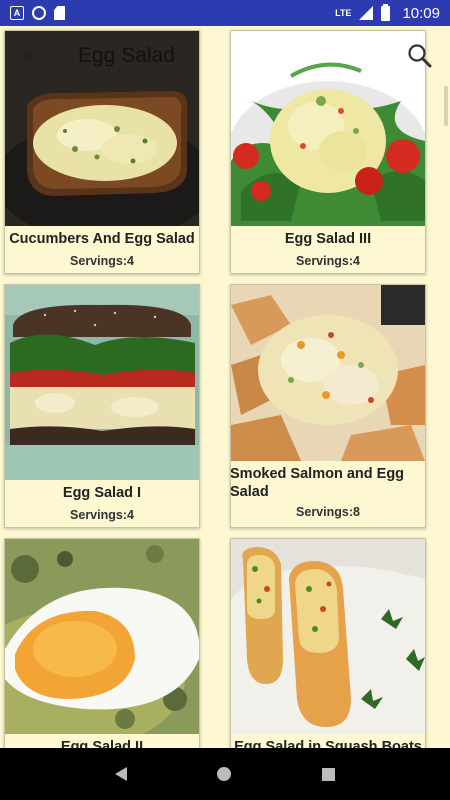  What do you see at coordinates (446, 106) in the screenshot?
I see `scrollbar` at bounding box center [446, 106].